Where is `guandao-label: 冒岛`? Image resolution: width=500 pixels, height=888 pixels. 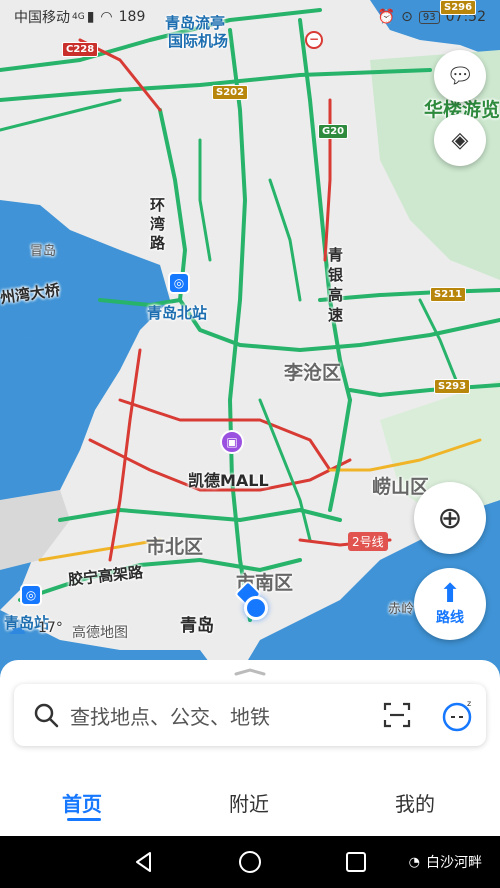
guandao-label: 冒岛 is located at coordinates (43, 251).